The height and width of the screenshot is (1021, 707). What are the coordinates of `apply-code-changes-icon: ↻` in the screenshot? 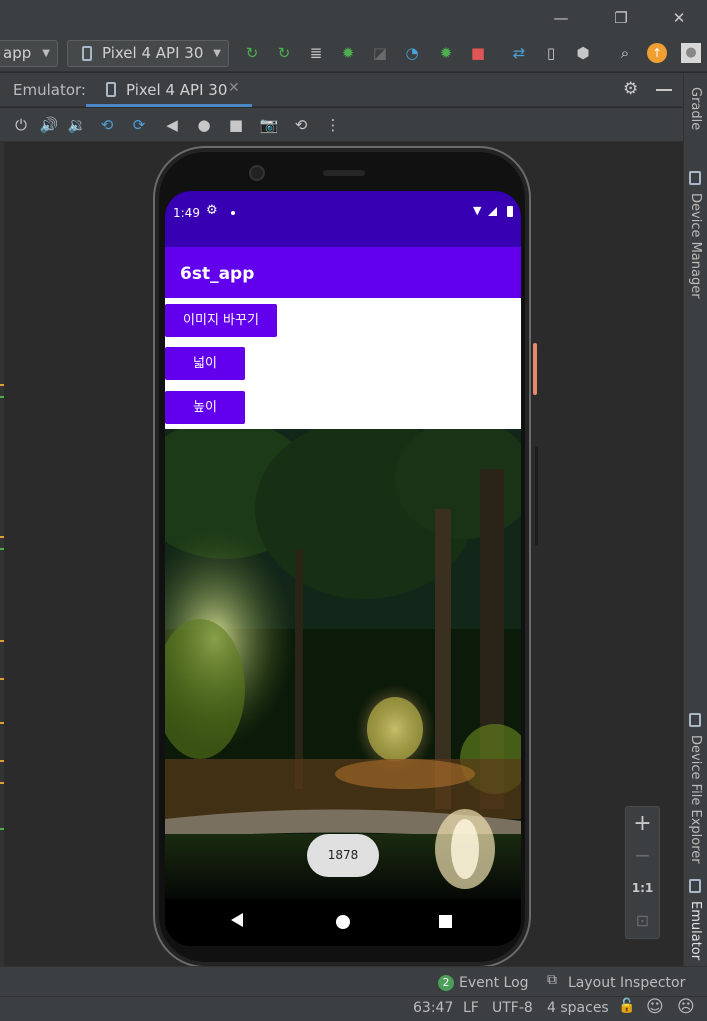 It's located at (284, 53).